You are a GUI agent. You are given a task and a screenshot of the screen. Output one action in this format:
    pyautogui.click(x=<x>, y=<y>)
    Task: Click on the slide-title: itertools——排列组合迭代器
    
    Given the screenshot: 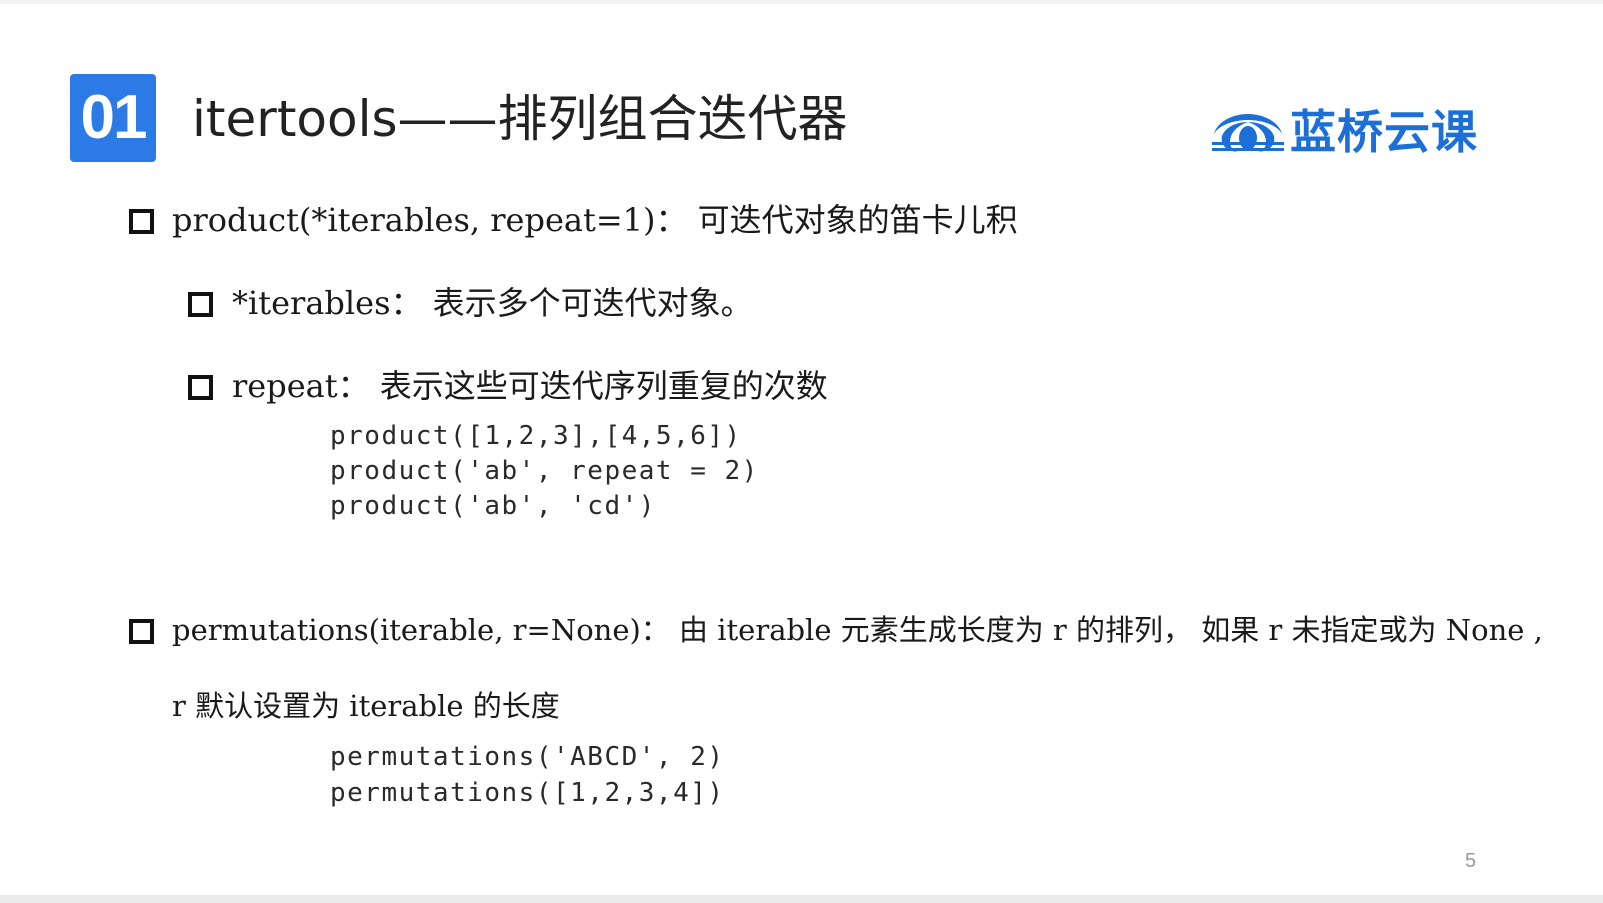 What is the action you would take?
    pyautogui.click(x=520, y=119)
    